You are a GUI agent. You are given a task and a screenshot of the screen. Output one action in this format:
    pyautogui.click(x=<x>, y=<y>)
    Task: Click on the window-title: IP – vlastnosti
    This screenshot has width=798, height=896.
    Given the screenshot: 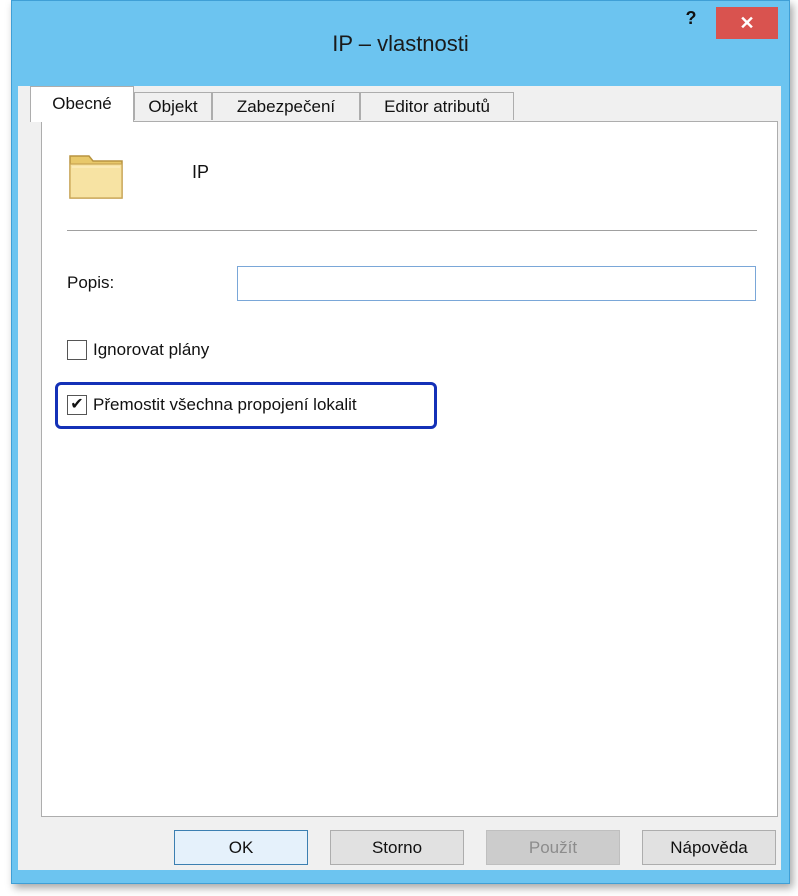 What is the action you would take?
    pyautogui.click(x=400, y=43)
    